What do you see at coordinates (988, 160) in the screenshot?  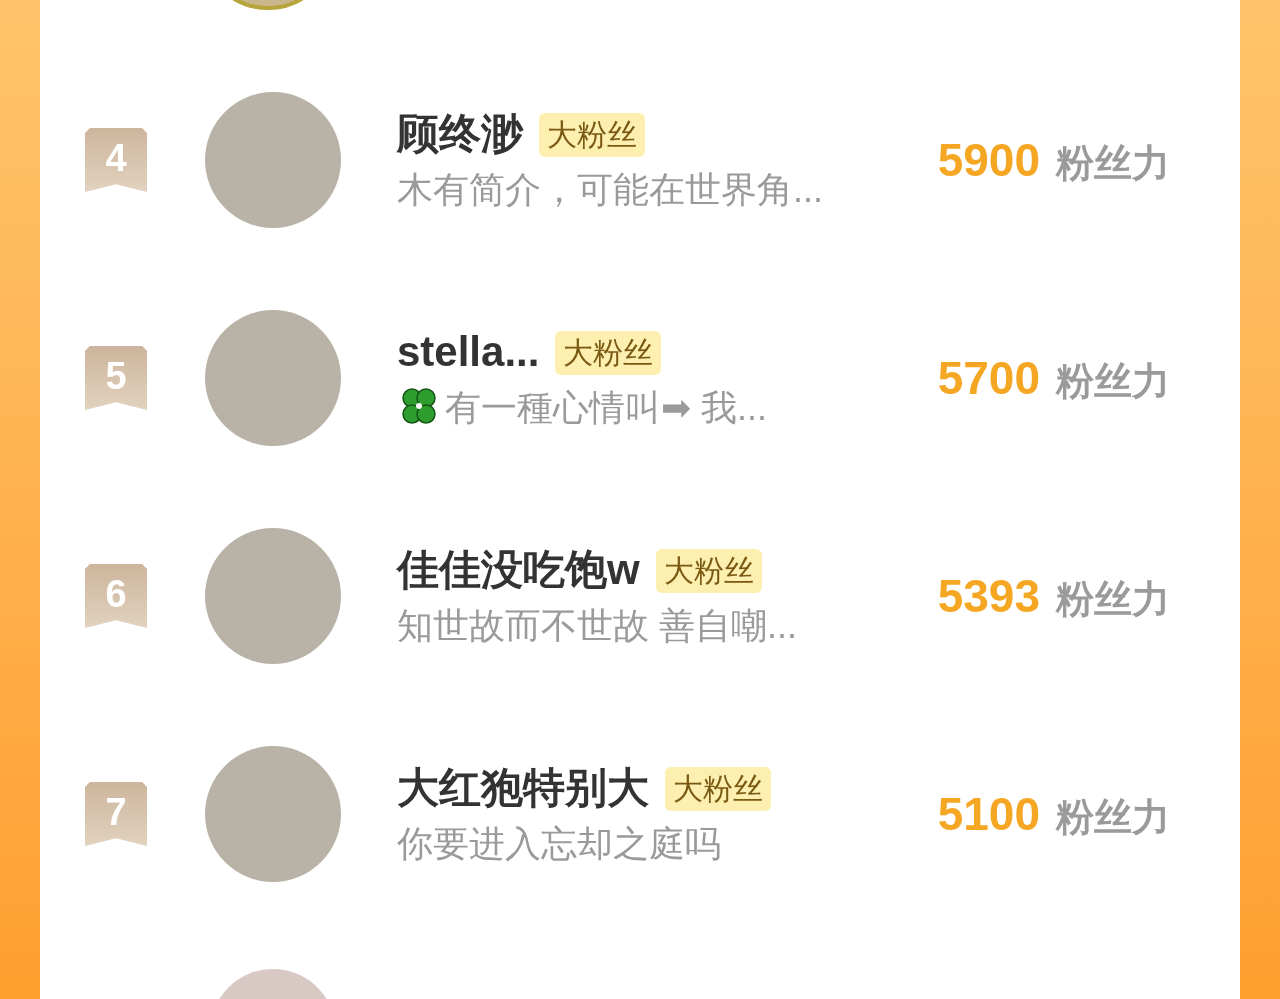 I see `fan-score: 5900` at bounding box center [988, 160].